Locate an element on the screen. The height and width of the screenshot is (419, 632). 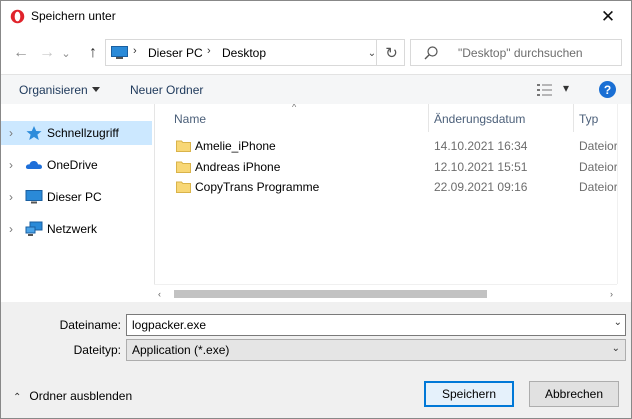
sidebar-item-label: OneDrive is located at coordinates (72, 165).